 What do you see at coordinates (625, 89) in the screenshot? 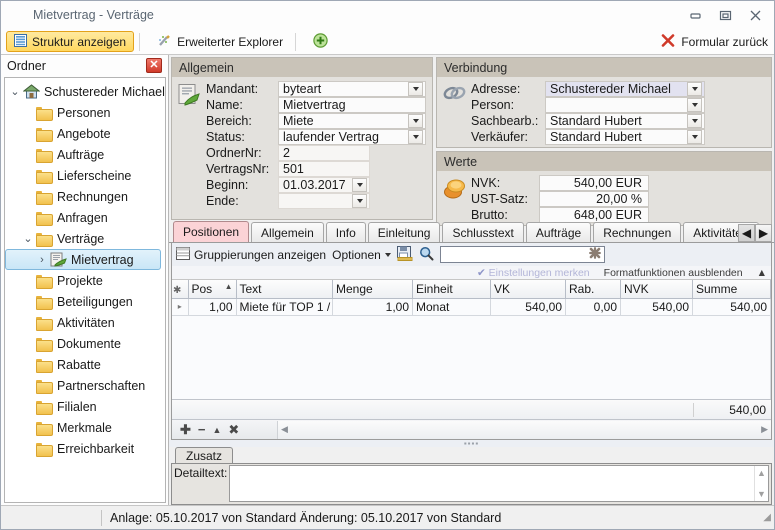
I see `field-input: Schustereder Michael` at bounding box center [625, 89].